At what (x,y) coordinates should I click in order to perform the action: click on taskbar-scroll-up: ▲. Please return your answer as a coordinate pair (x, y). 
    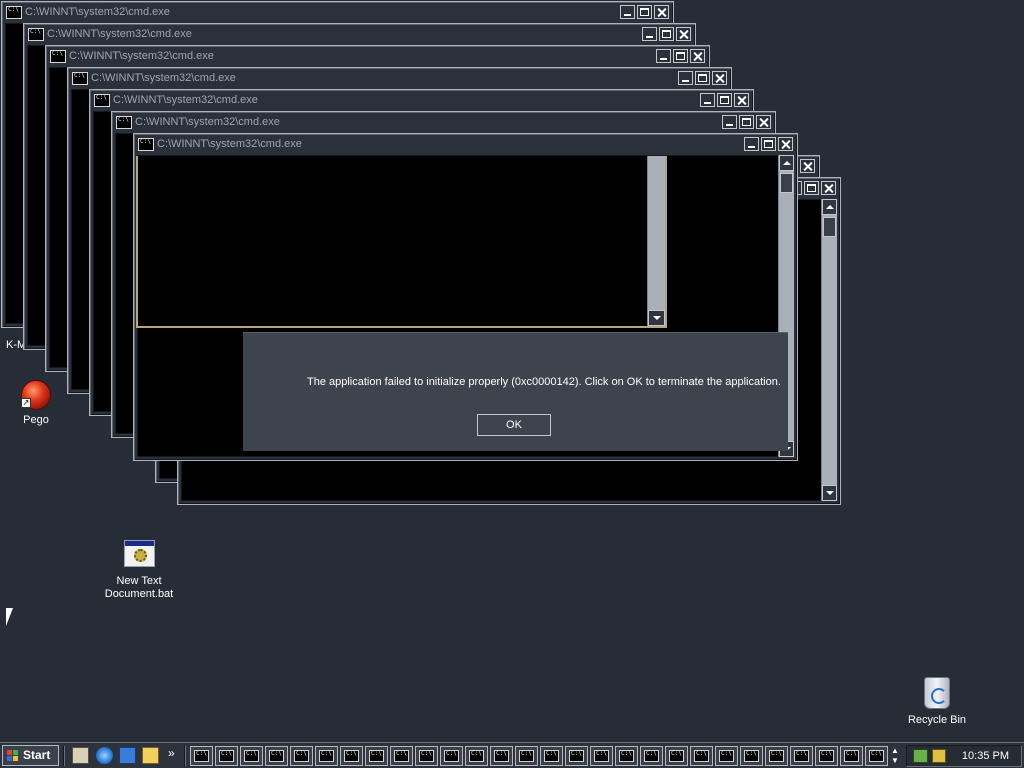
    Looking at the image, I should click on (895, 751).